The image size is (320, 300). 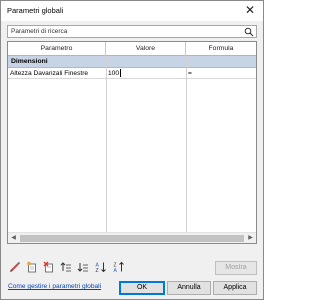 What do you see at coordinates (13, 238) in the screenshot?
I see `scroll-left-arrow-icon: ◀` at bounding box center [13, 238].